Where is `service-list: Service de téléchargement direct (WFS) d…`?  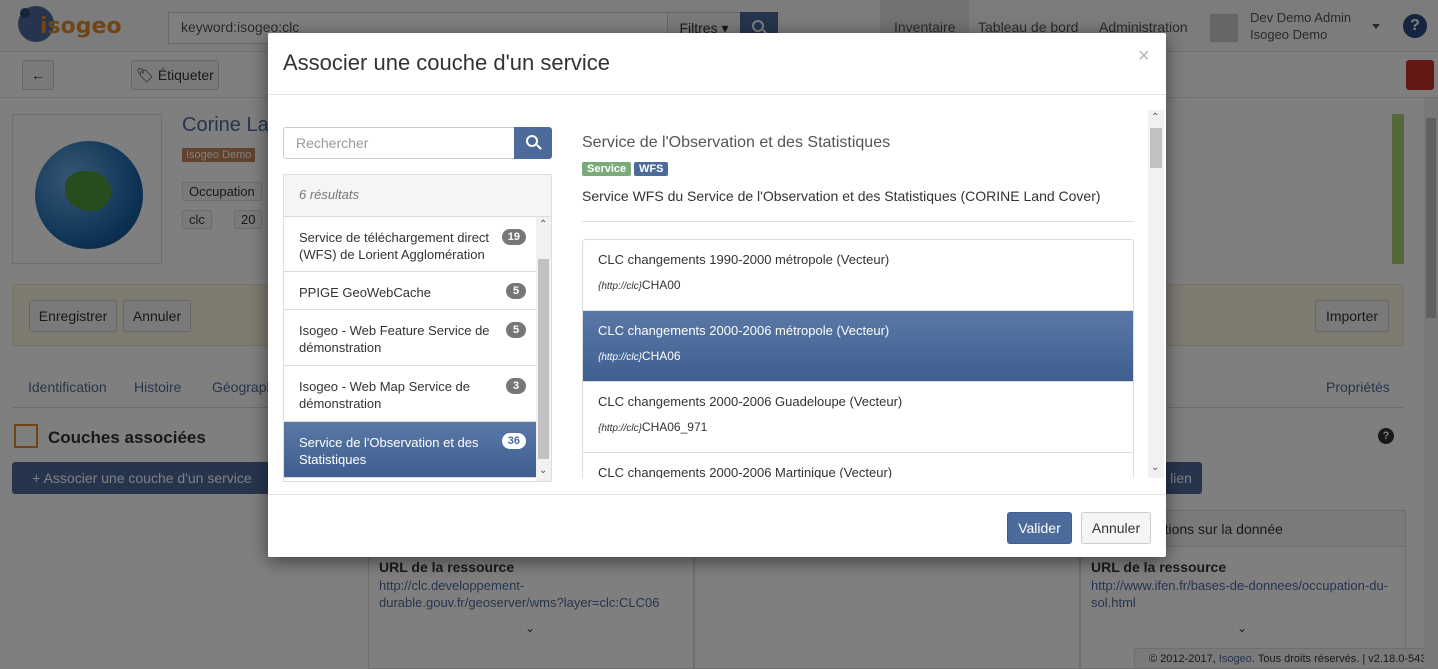 service-list: Service de téléchargement direct (WFS) d… is located at coordinates (410, 349).